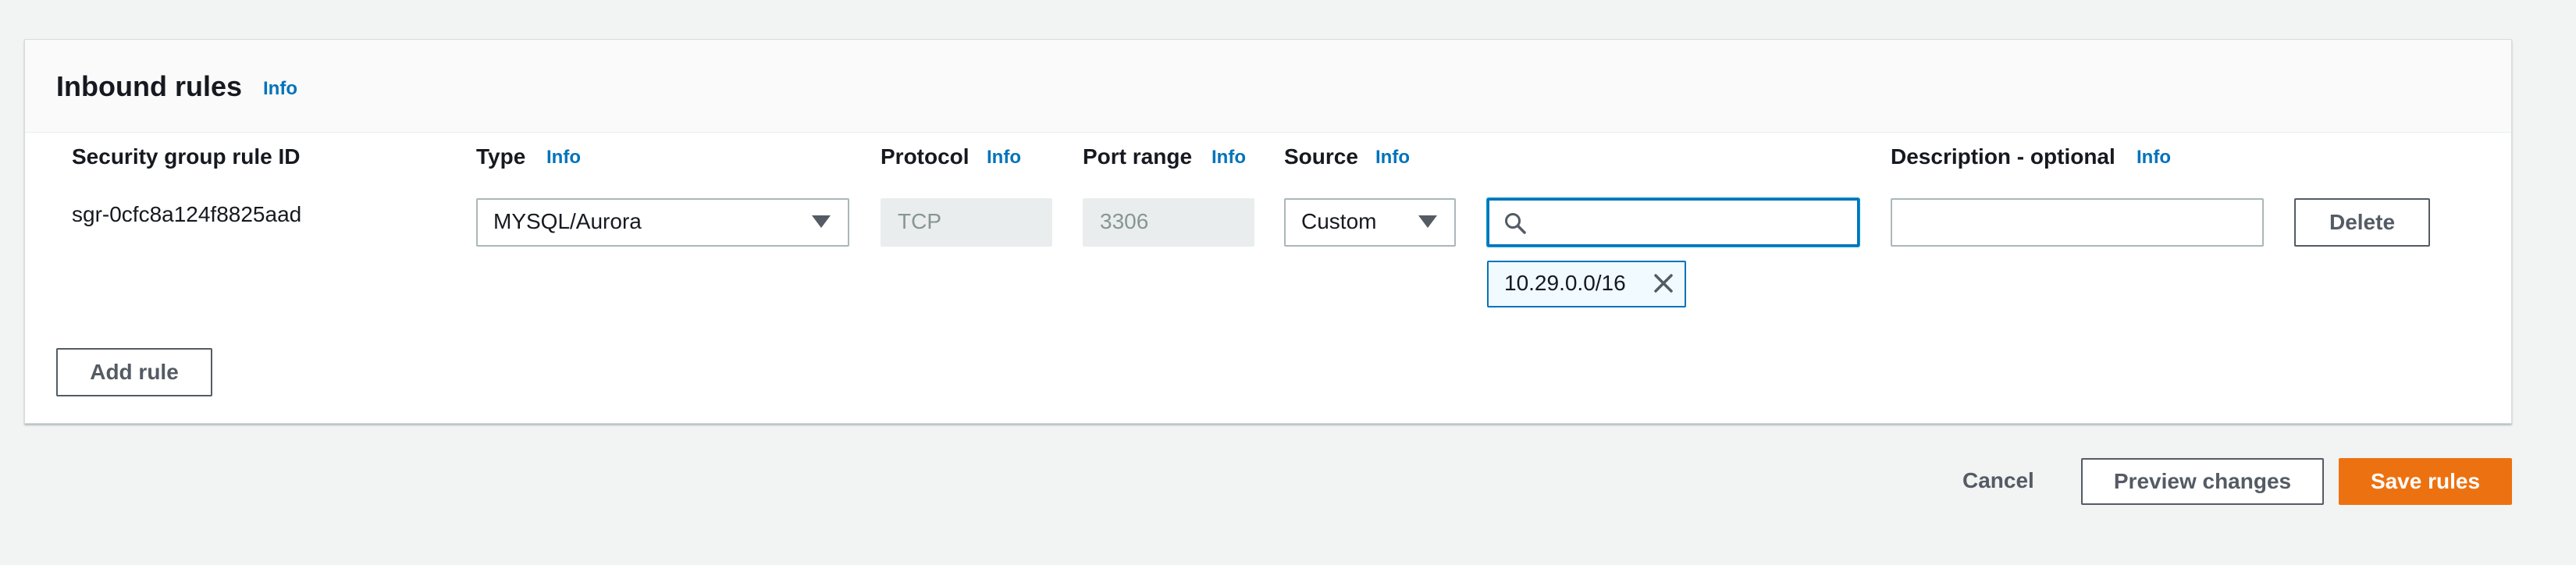 This screenshot has height=565, width=2576. Describe the element at coordinates (1138, 156) in the screenshot. I see `port-range-column-label: Port range` at that location.